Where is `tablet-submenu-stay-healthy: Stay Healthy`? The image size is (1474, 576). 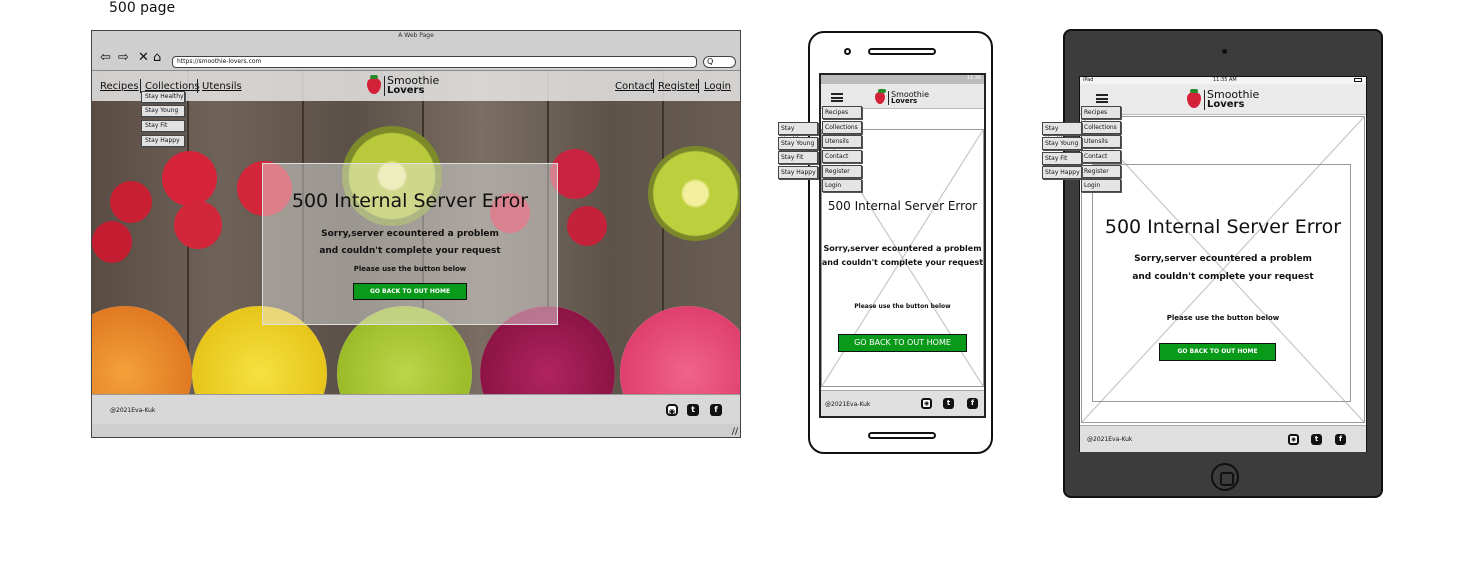 tablet-submenu-stay-healthy: Stay Healthy is located at coordinates (1062, 132).